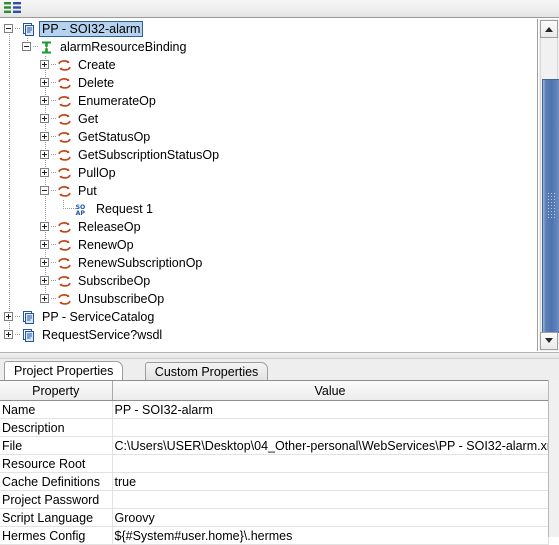 The width and height of the screenshot is (559, 545). I want to click on table-header-row: Property Value, so click(274, 391).